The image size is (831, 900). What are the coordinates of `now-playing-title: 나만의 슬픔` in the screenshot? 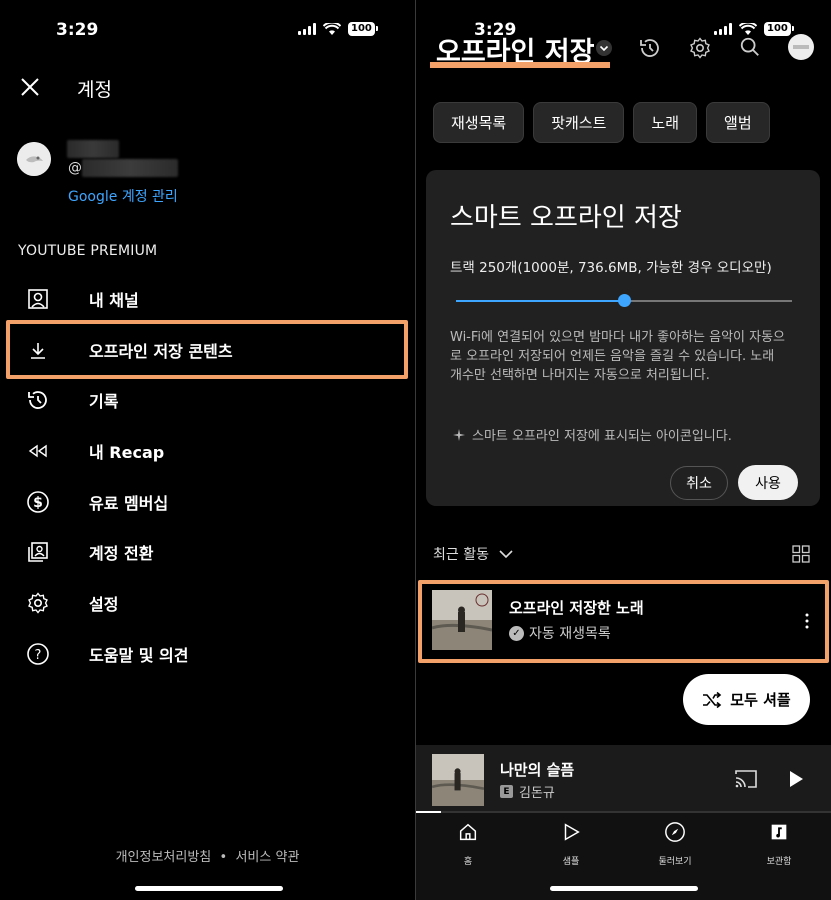 It's located at (537, 770).